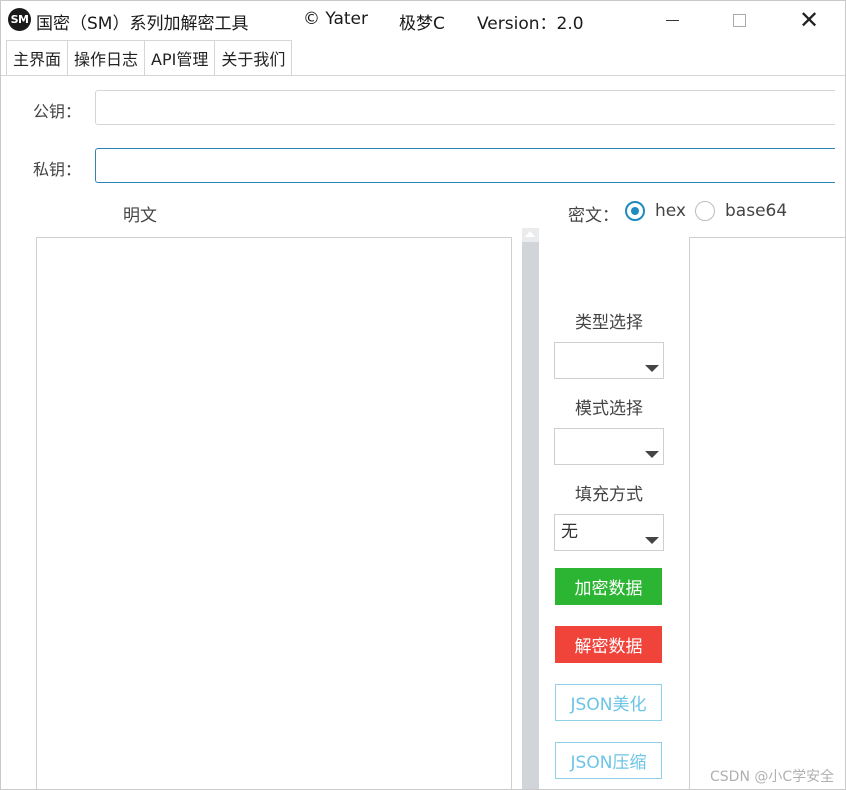 The height and width of the screenshot is (790, 846). I want to click on tab-bar: 主界面 操作日志 API管理 关于我们, so click(149, 57).